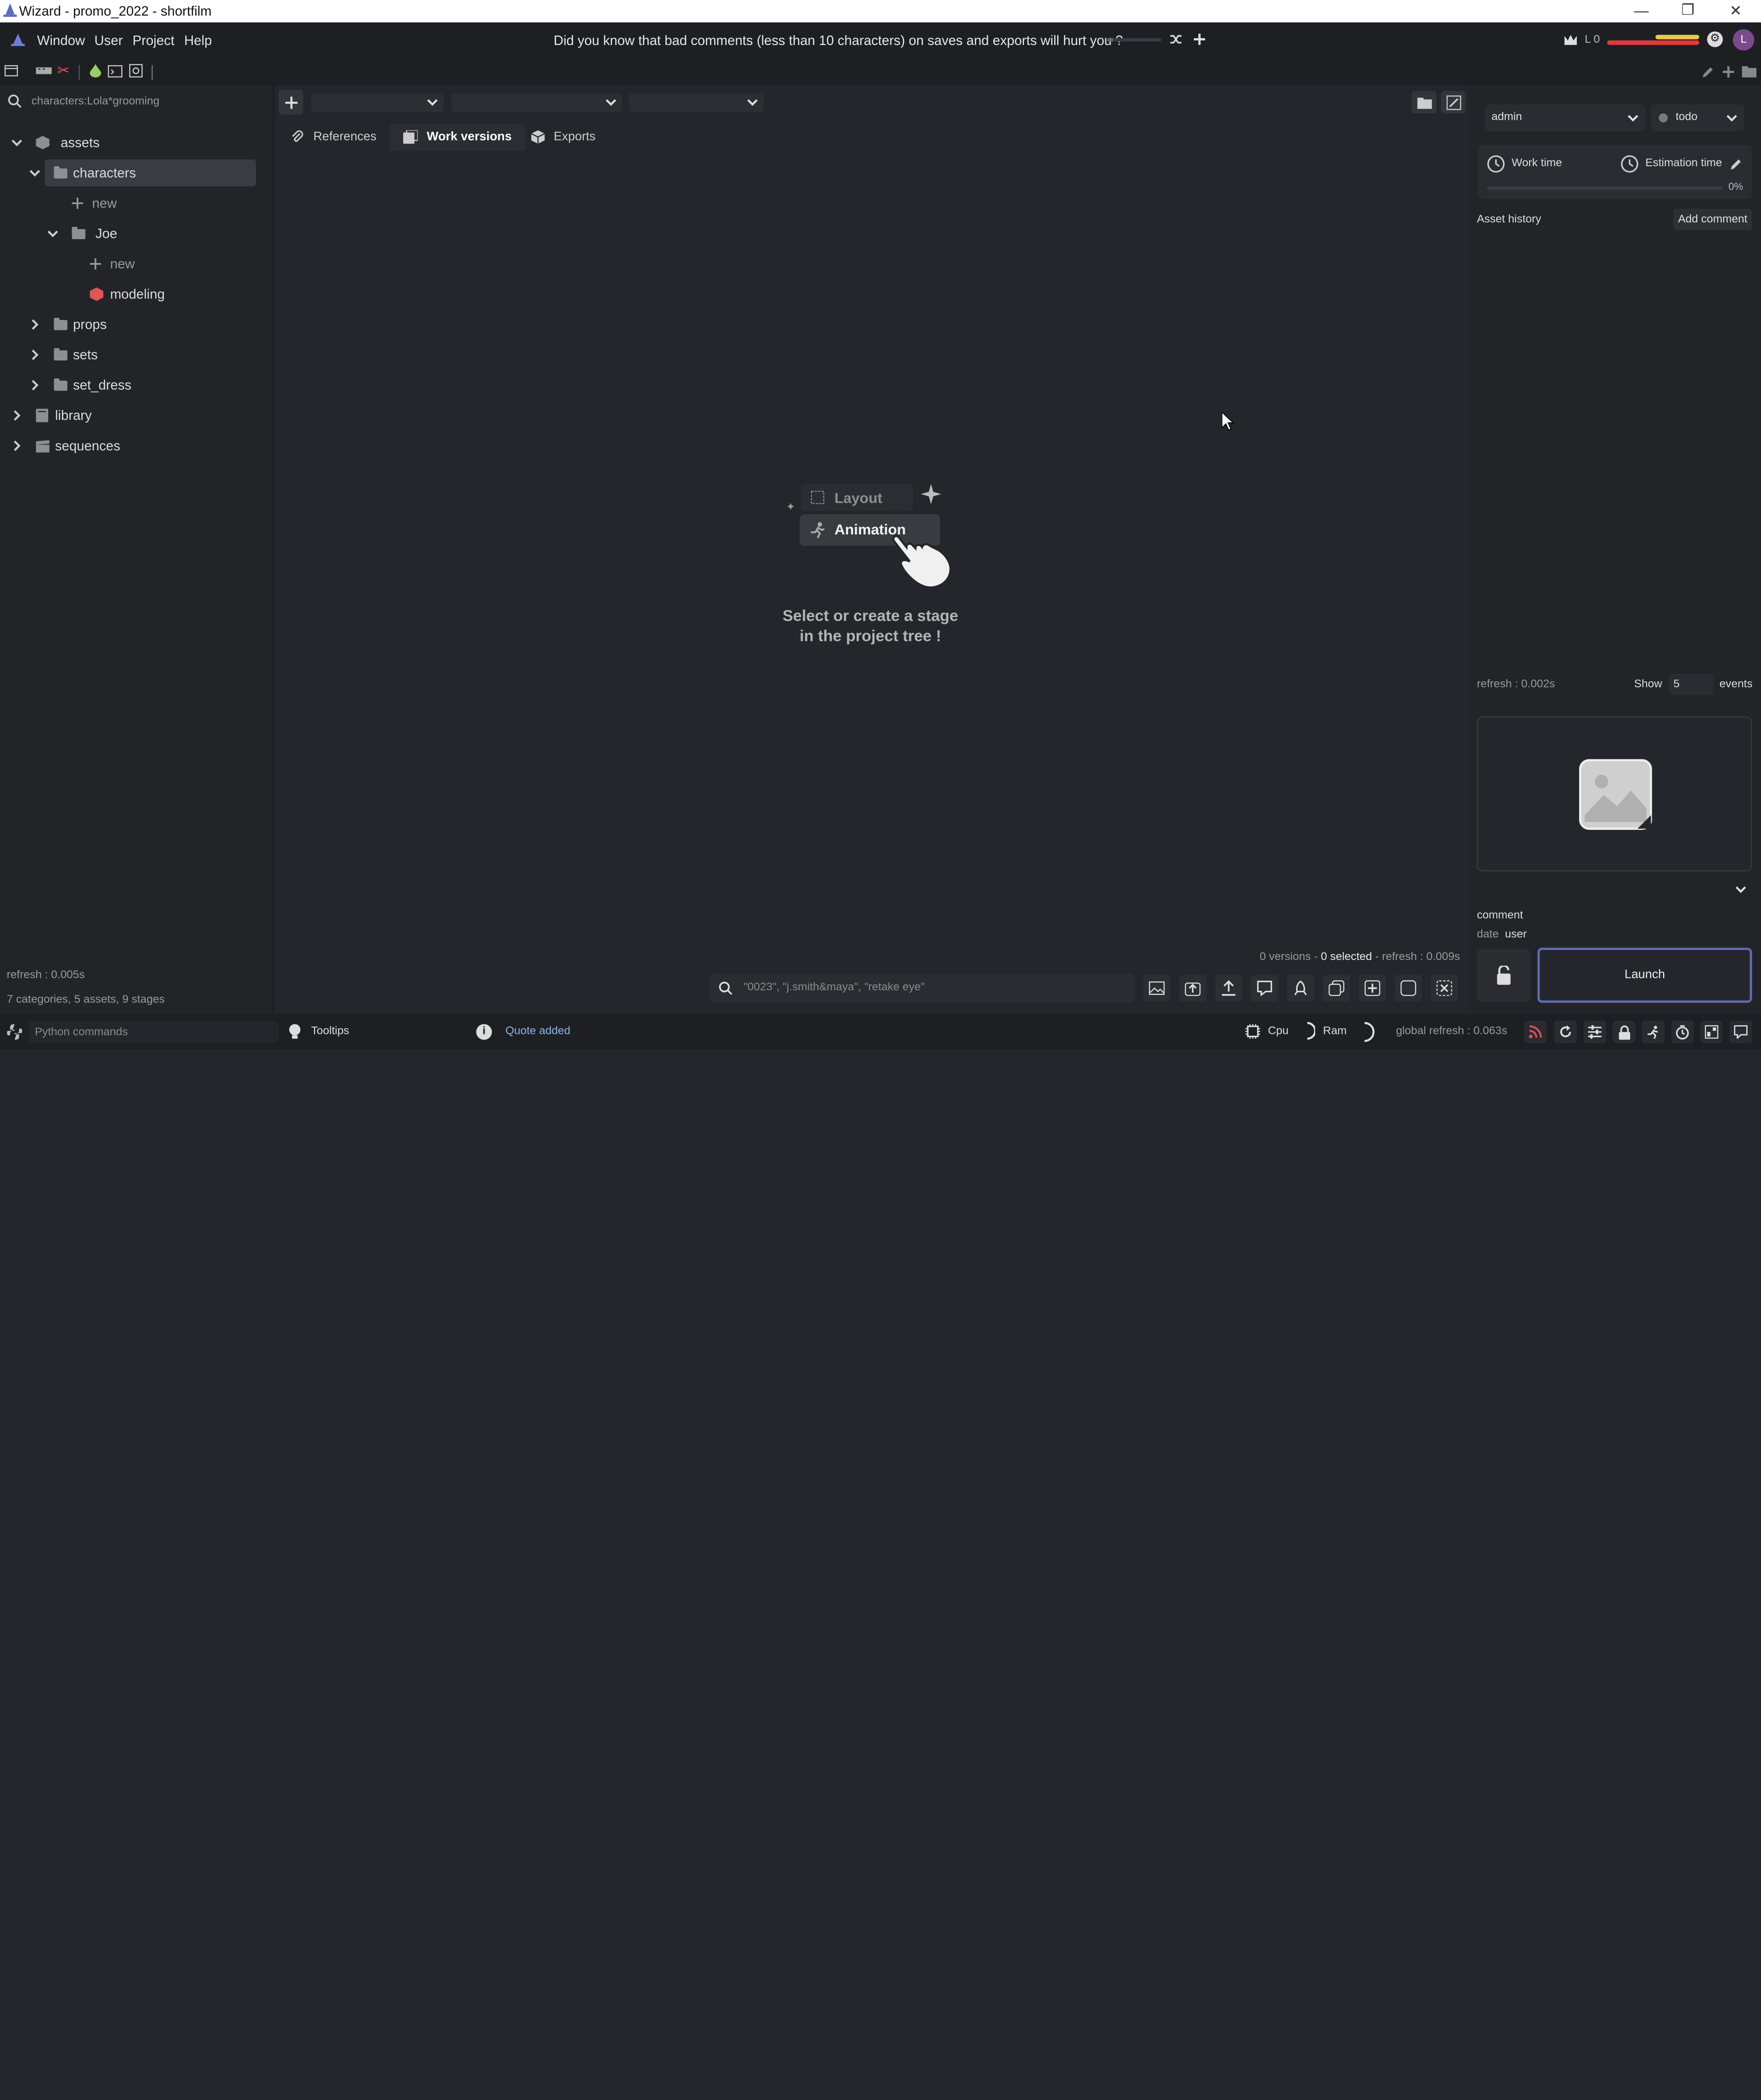  What do you see at coordinates (1156, 988) in the screenshot?
I see `image-button` at bounding box center [1156, 988].